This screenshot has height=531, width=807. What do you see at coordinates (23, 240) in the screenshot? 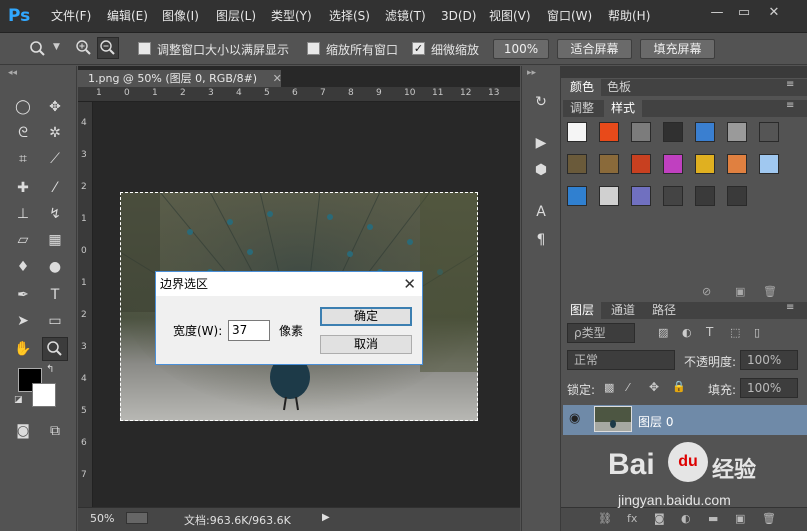
I see `eraser-tool-icon: ▱` at bounding box center [23, 240].